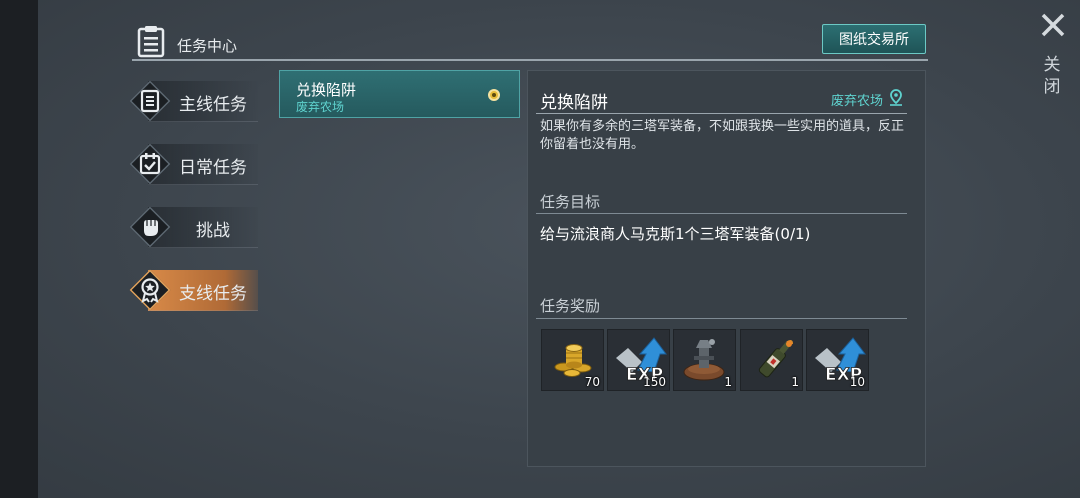 The image size is (1080, 498). I want to click on left-black-strip, so click(19, 249).